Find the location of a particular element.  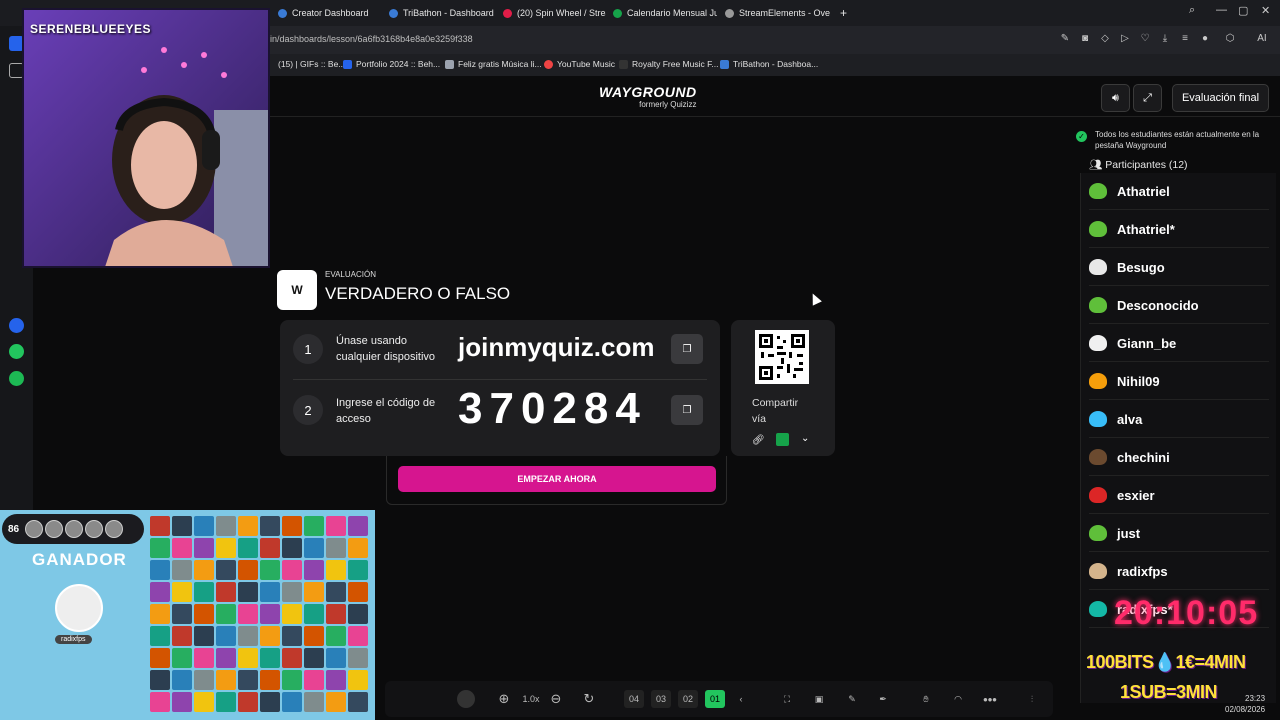

system-clock: 23:23 02/08/2026 is located at coordinates (1245, 704).